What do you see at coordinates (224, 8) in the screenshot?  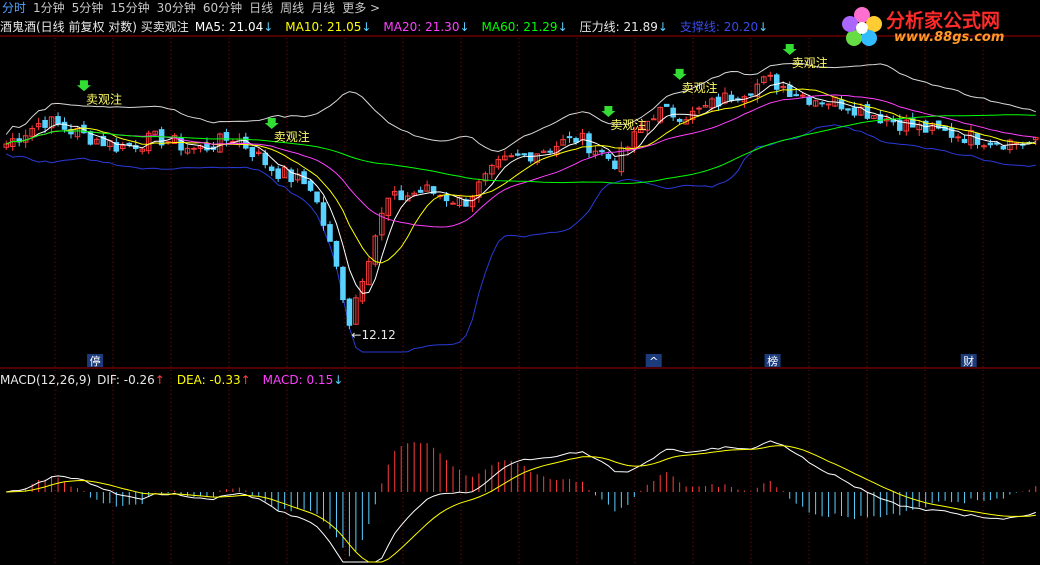 I see `tab-60min: 60分钟` at bounding box center [224, 8].